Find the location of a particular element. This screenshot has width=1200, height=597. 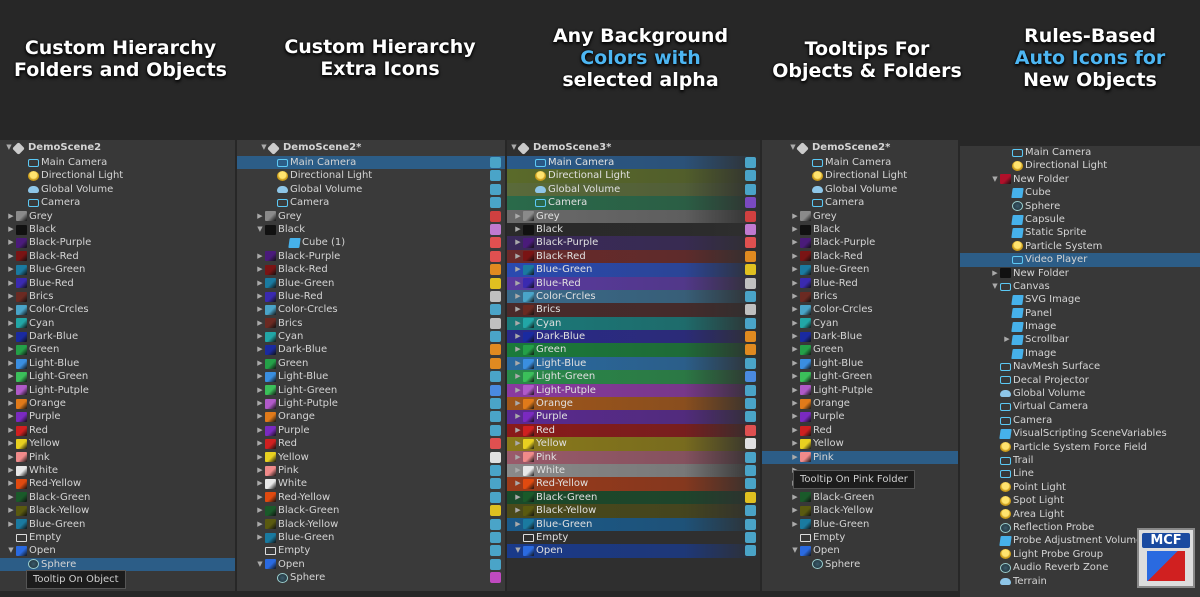

hierarchy-row: ▶ Red-Yellow is located at coordinates (633, 484).